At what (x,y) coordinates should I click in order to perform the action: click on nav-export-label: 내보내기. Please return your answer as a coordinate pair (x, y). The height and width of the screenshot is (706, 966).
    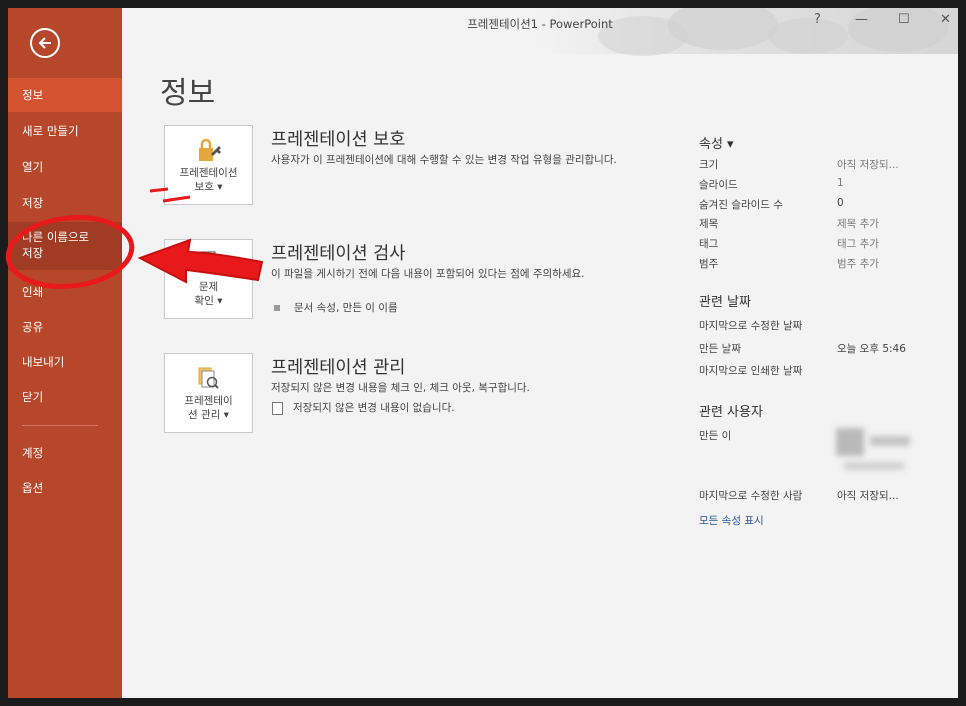
    Looking at the image, I should click on (43, 362).